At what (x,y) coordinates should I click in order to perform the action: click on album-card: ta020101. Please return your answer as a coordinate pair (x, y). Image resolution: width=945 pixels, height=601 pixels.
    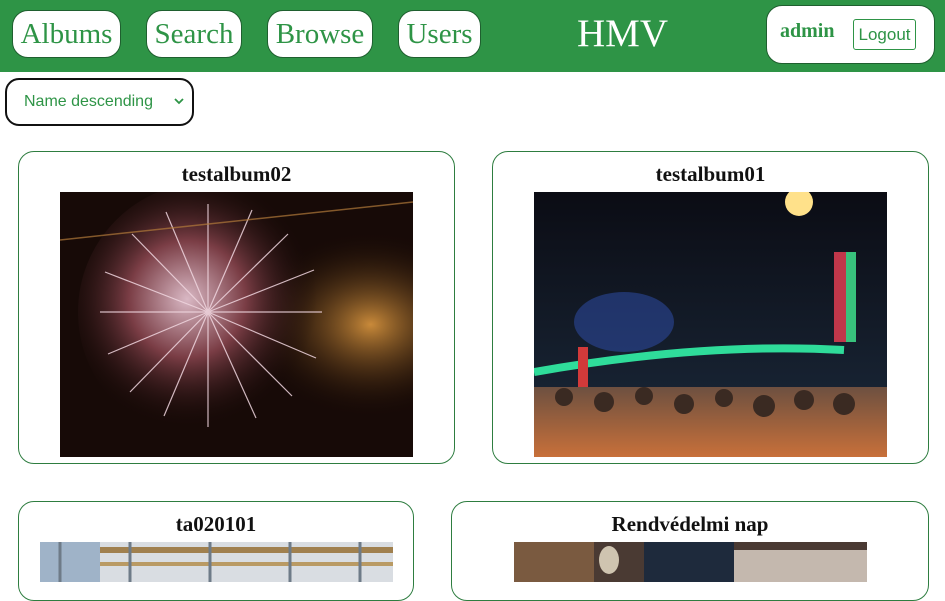
    Looking at the image, I should click on (216, 551).